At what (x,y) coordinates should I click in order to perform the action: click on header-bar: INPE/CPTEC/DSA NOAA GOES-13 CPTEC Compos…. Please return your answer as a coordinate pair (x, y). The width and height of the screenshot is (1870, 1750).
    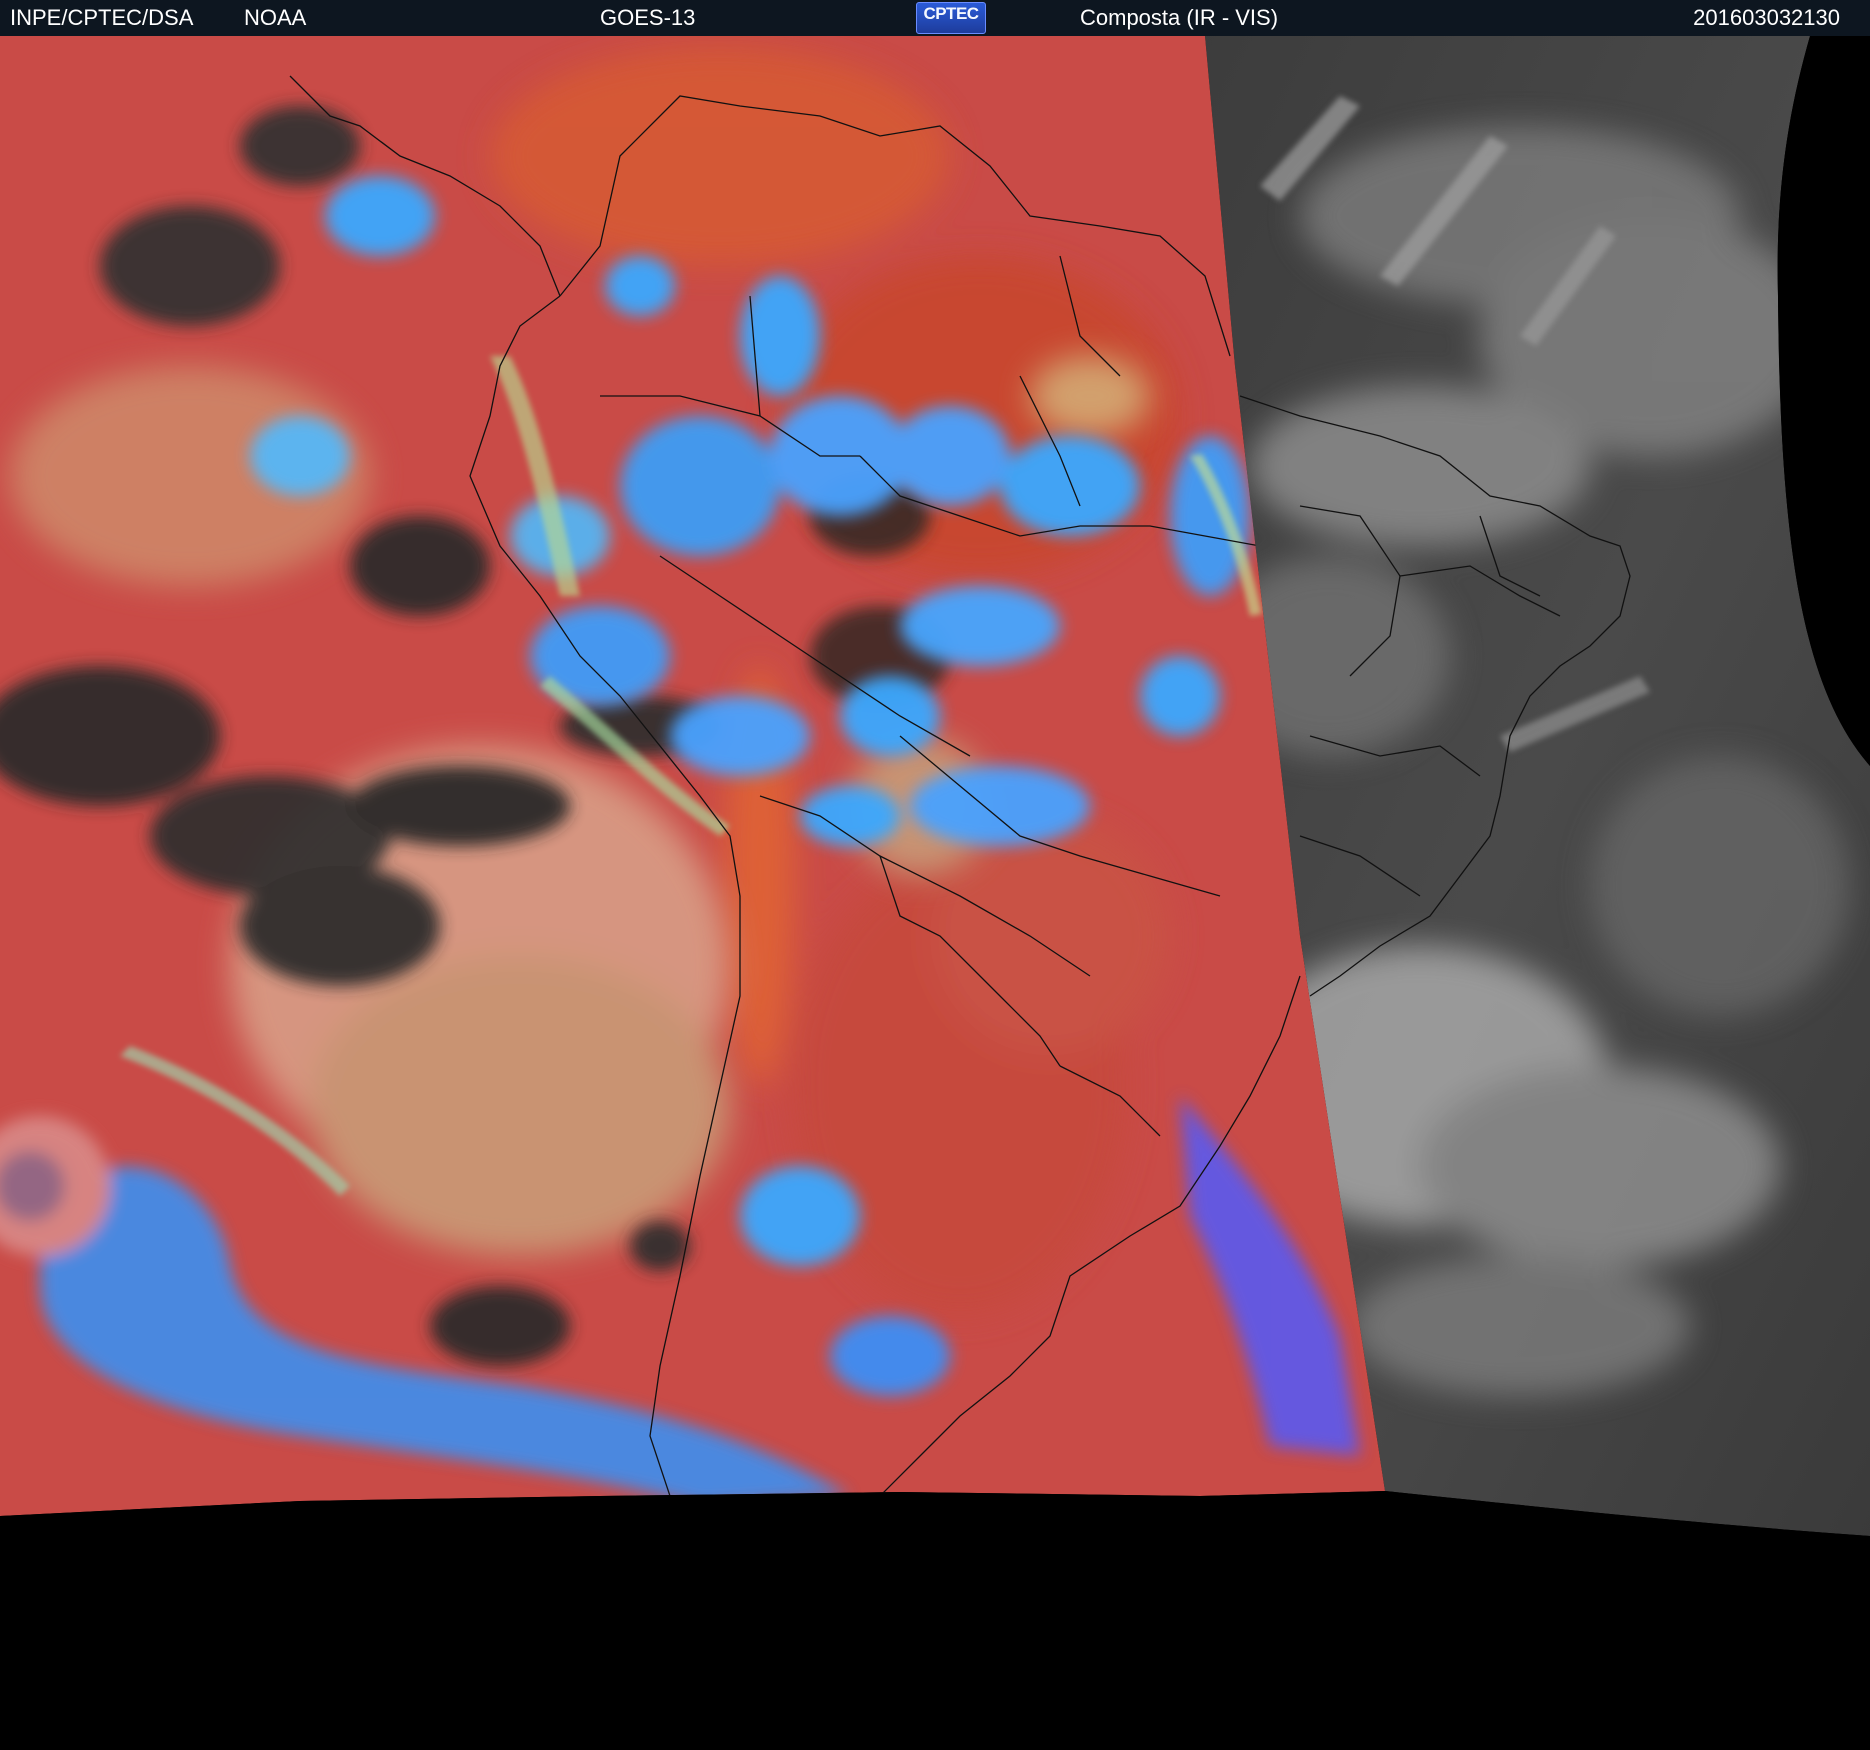
    Looking at the image, I should click on (935, 18).